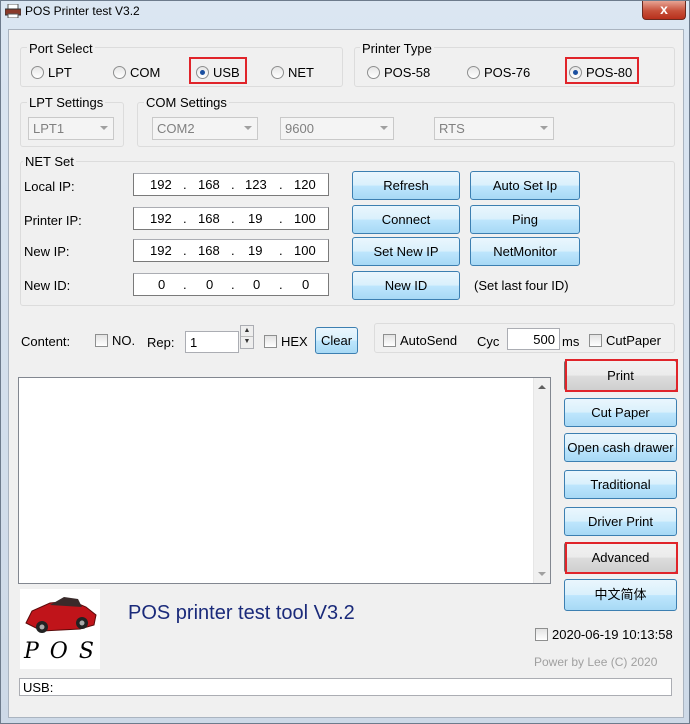 The width and height of the screenshot is (690, 724). Describe the element at coordinates (145, 72) in the screenshot. I see `radio-com-label: COM` at that location.